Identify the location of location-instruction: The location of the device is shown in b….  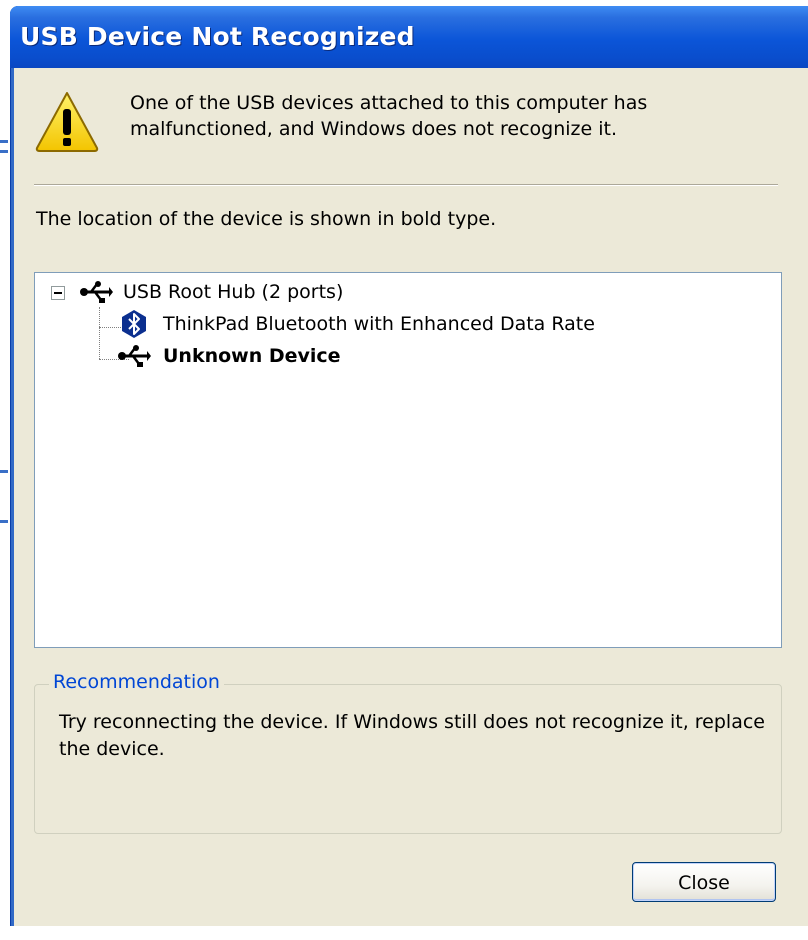
(266, 219).